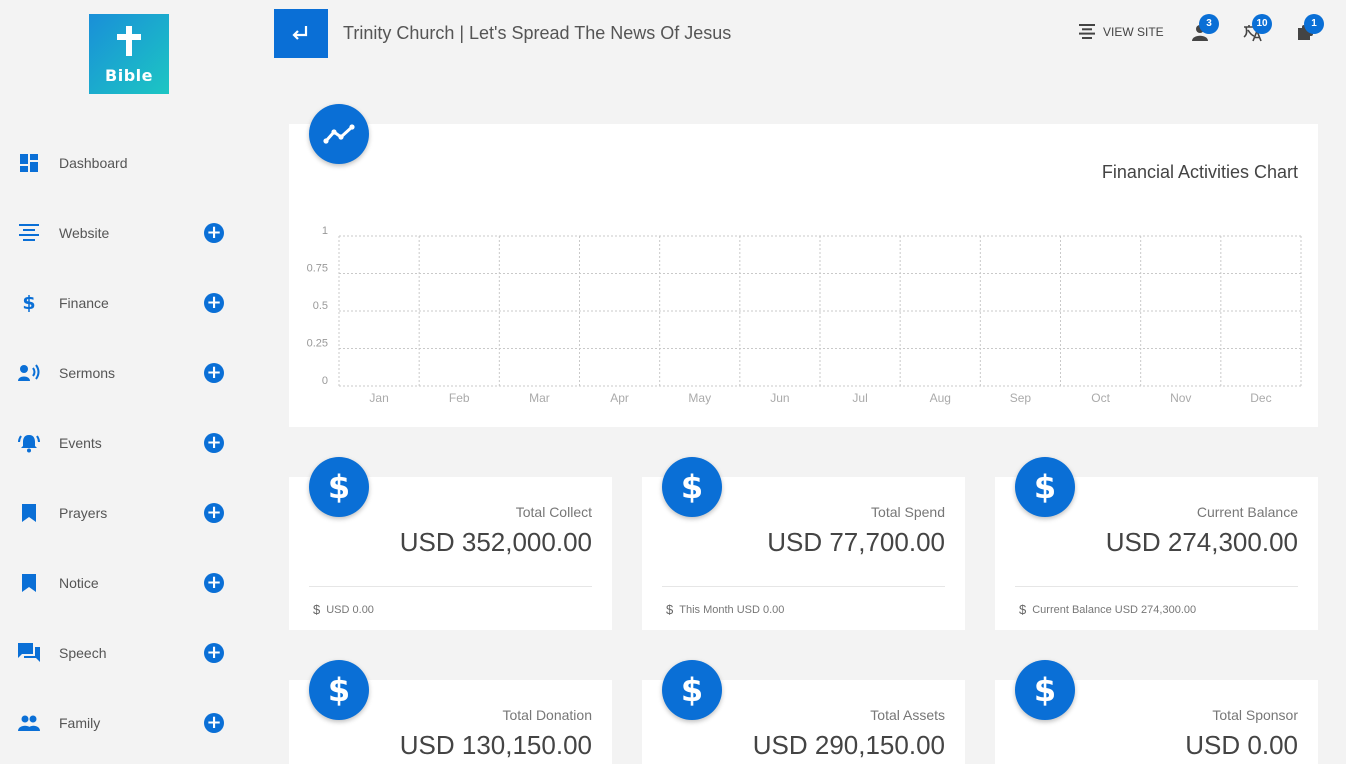 The image size is (1346, 764). Describe the element at coordinates (129, 303) in the screenshot. I see `sidebar-item-finance: $ Finance +` at that location.